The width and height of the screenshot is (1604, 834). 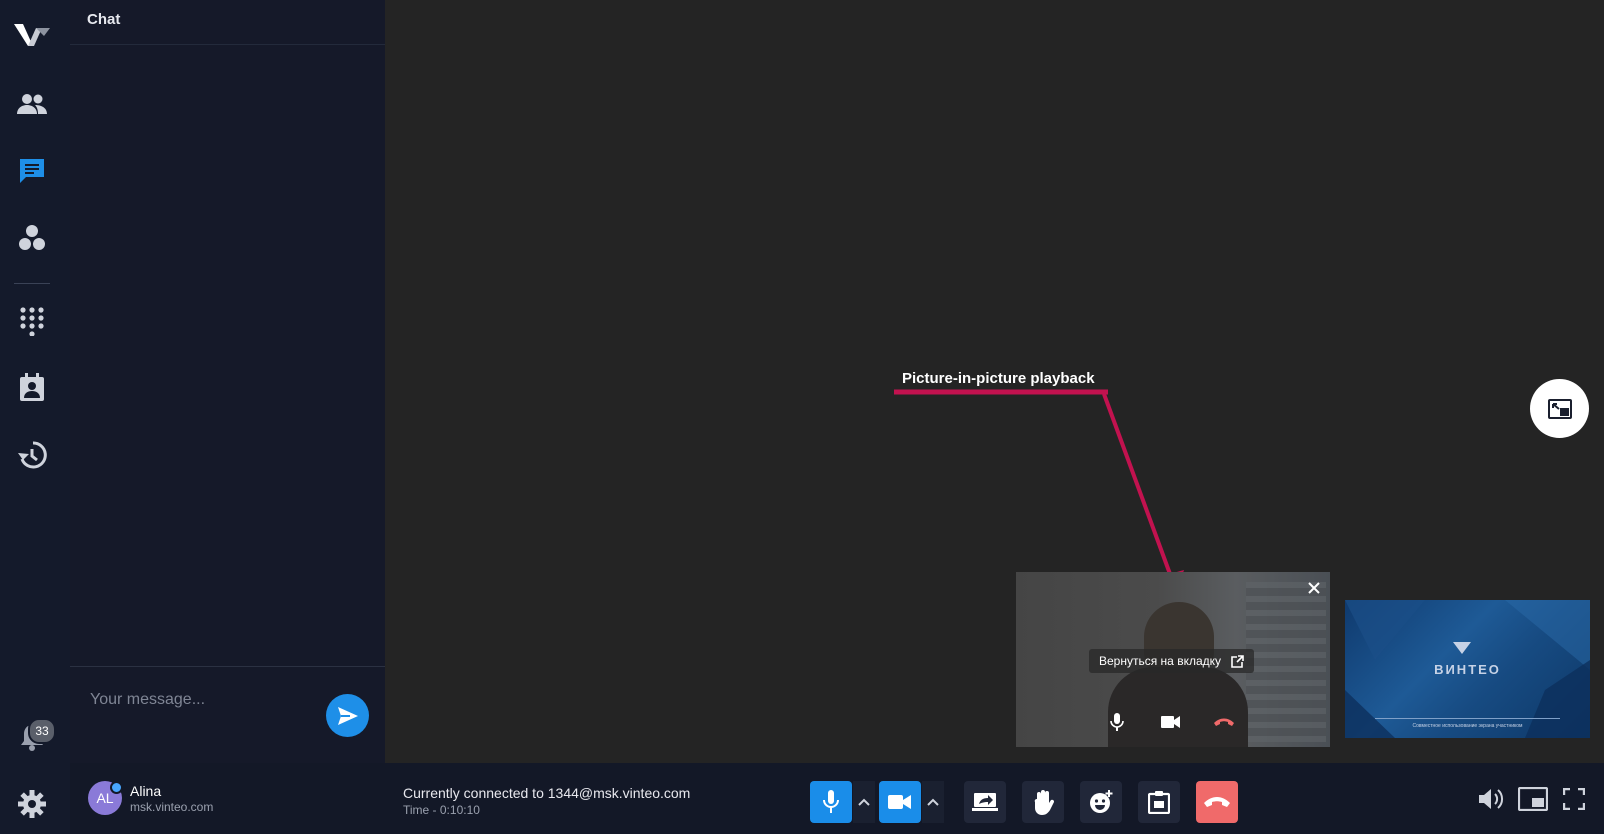 I want to click on send-icon, so click(x=347, y=715).